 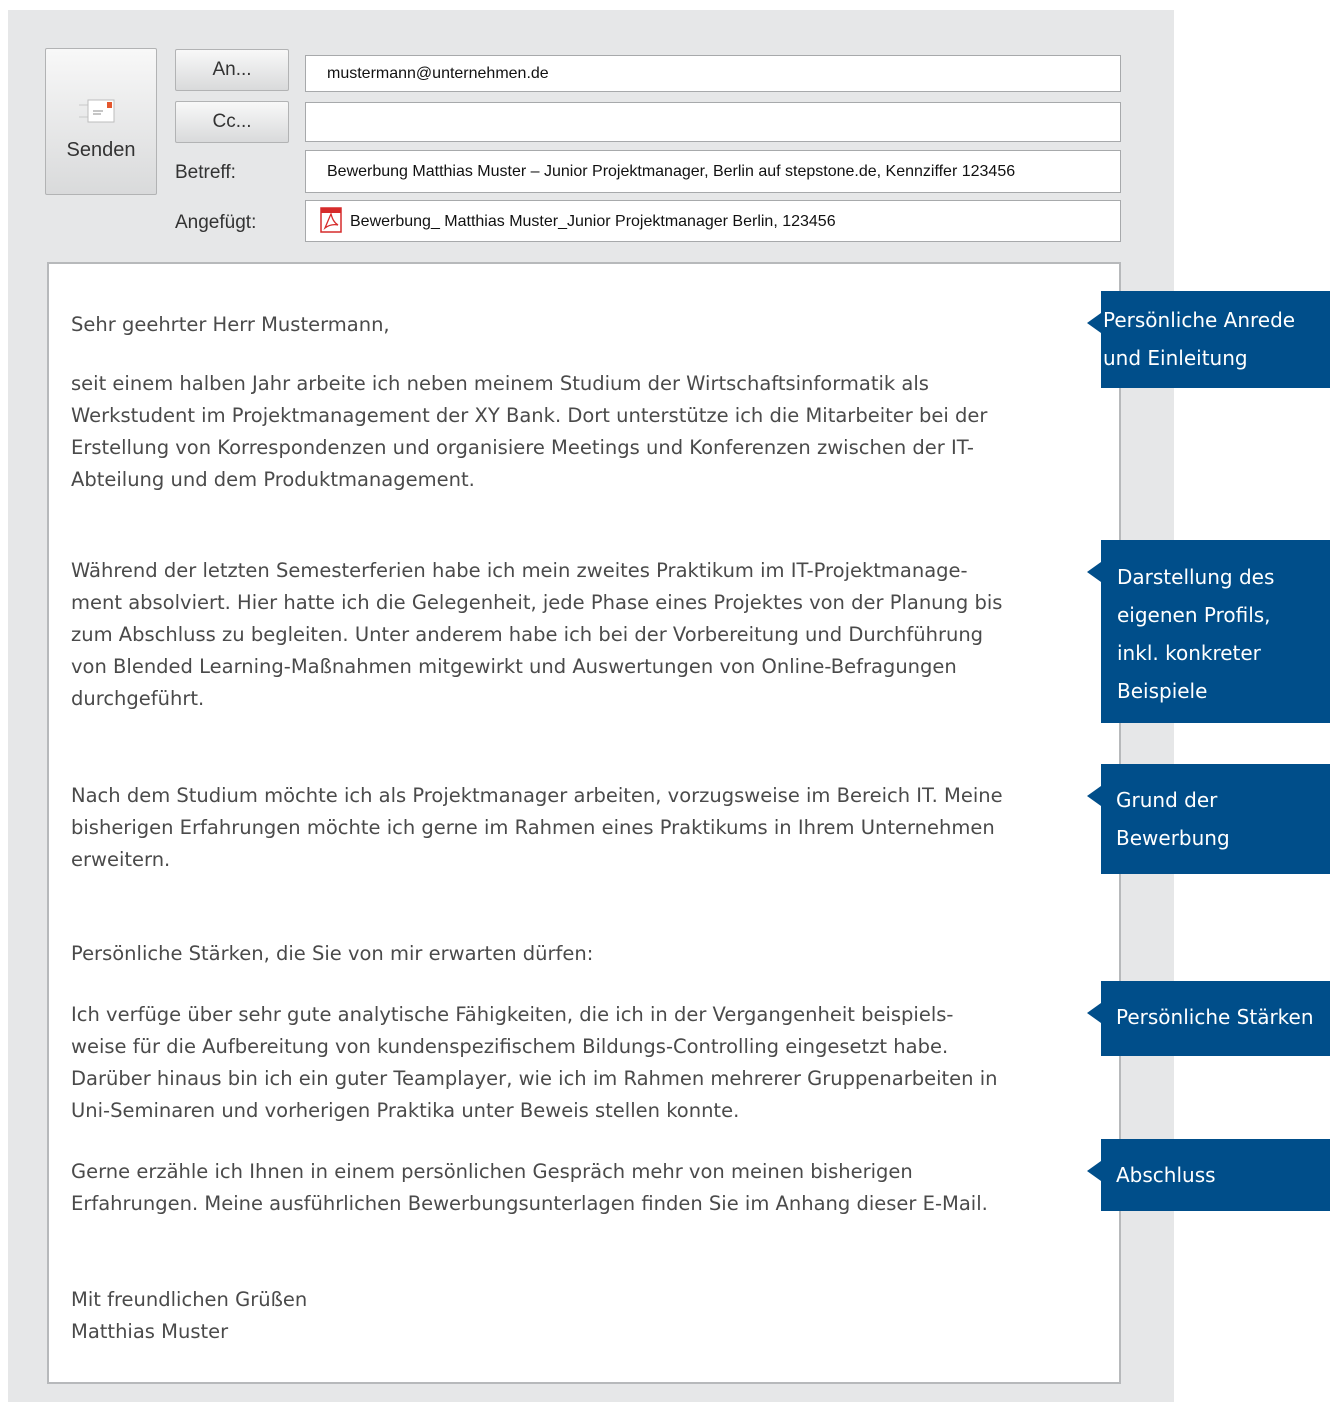 I want to click on send-label: Senden, so click(x=101, y=150).